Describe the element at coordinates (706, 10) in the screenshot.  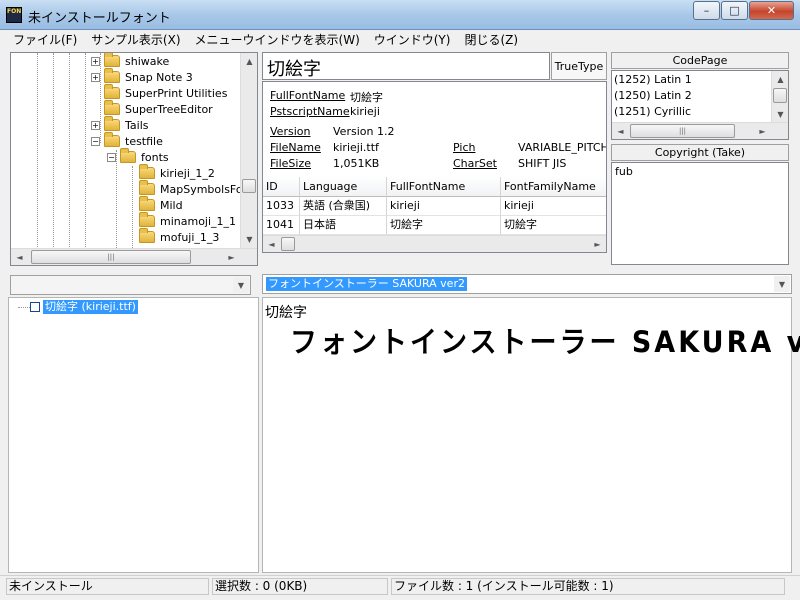
I see `minimize-button: –` at that location.